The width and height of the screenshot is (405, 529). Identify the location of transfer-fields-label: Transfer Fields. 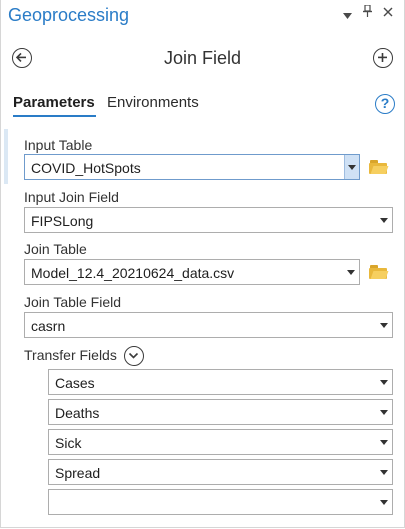
(70, 355).